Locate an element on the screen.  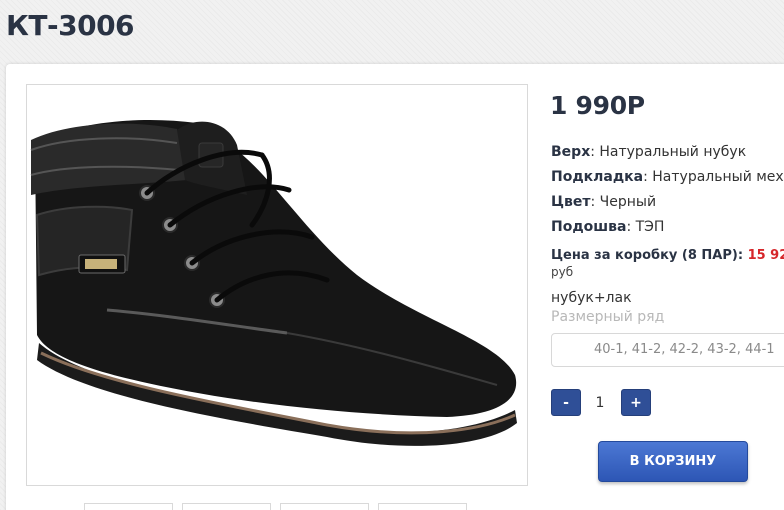
page-title: КТ-3006 is located at coordinates (70, 25).